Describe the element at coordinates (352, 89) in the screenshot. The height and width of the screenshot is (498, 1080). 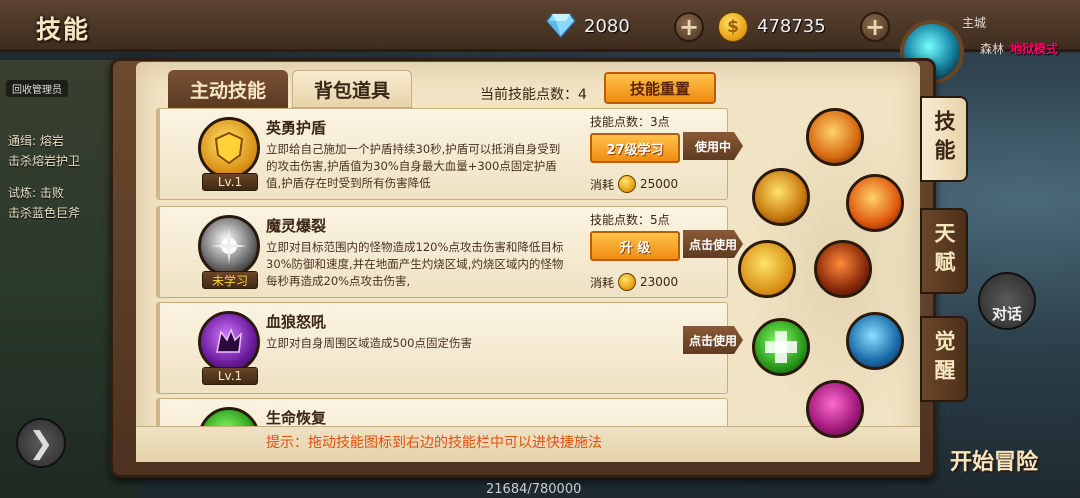
I see `tab-items: 背包道具` at that location.